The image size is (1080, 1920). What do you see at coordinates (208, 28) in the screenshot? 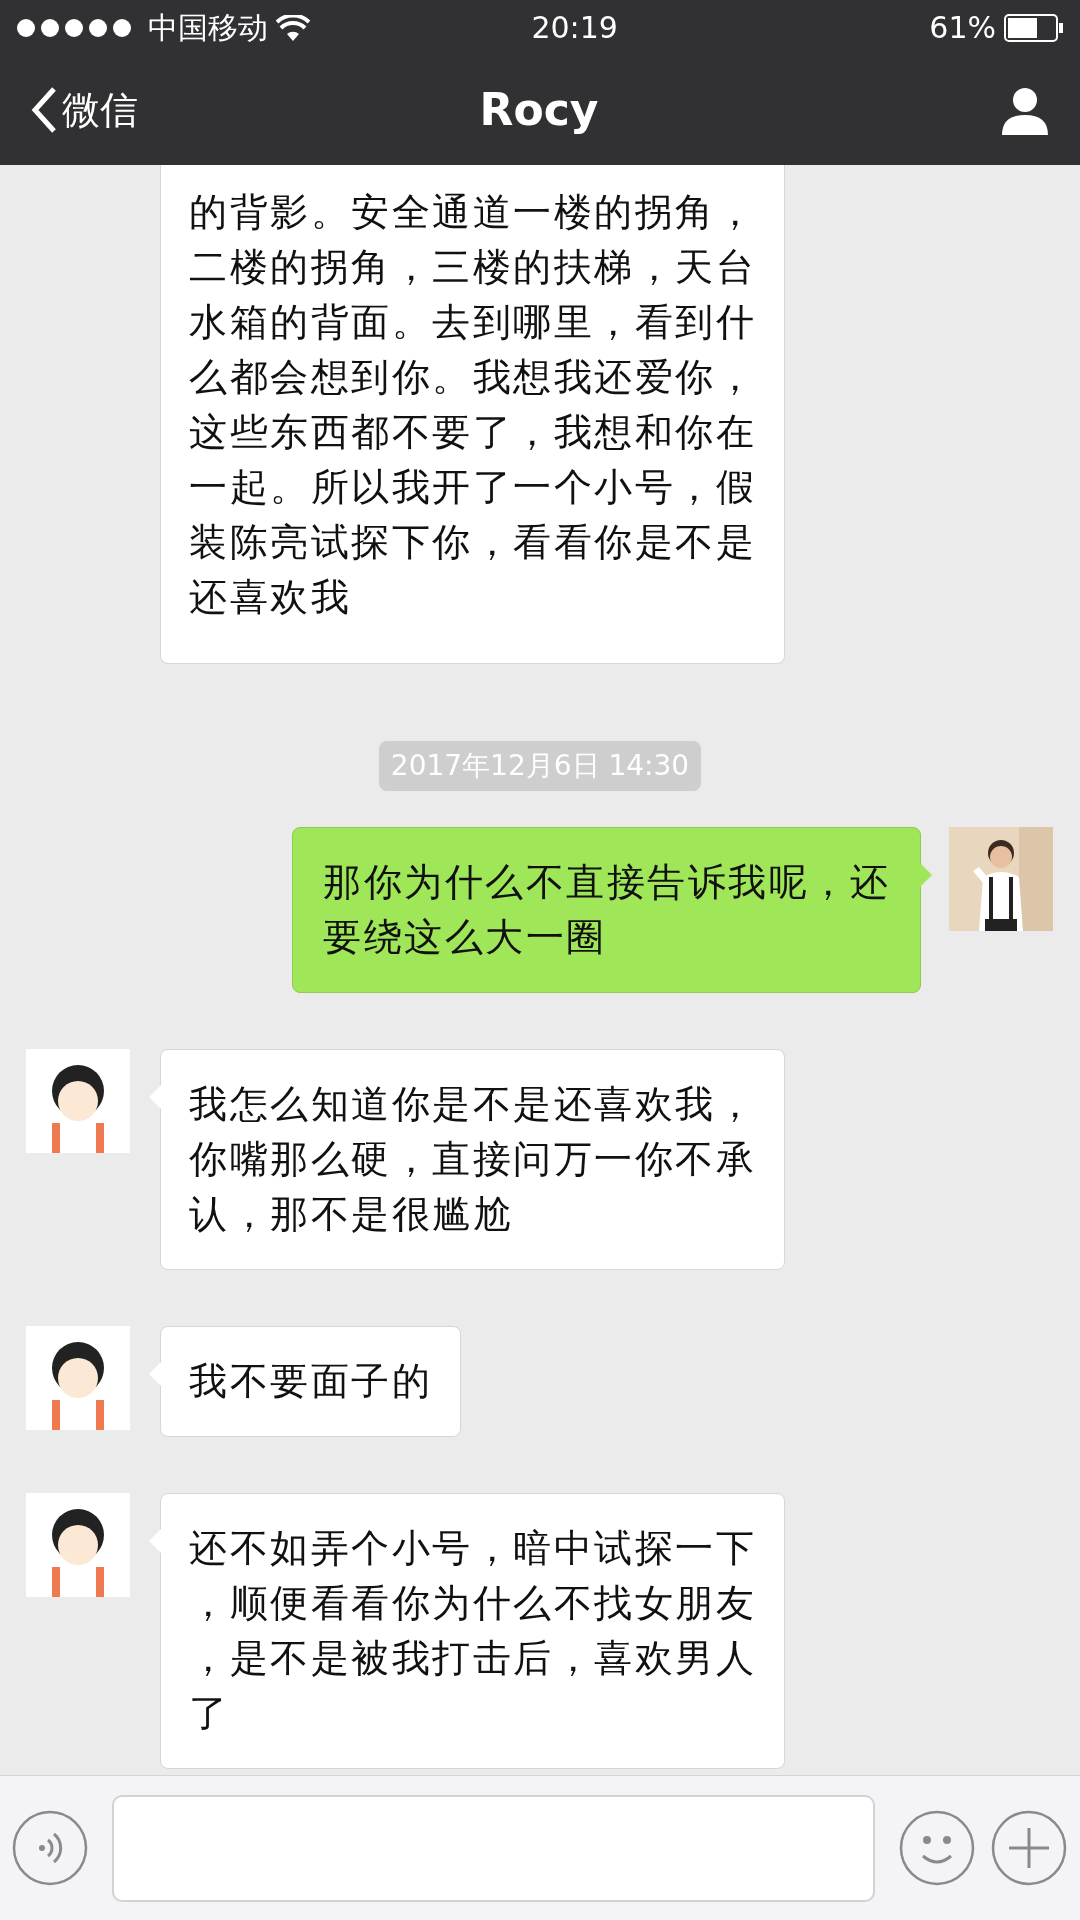
I see `carrier-name: 中国移动` at bounding box center [208, 28].